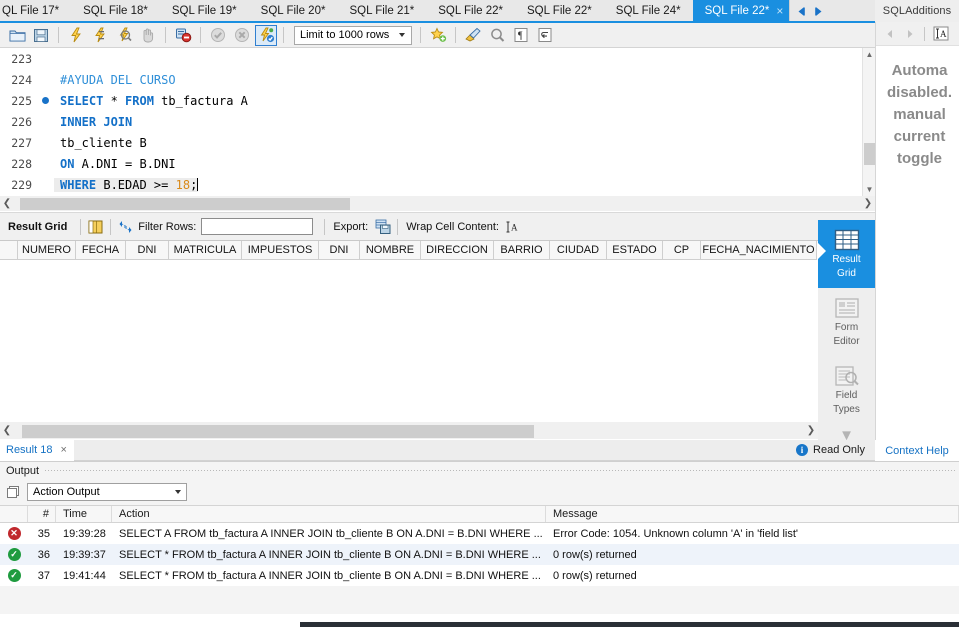 This screenshot has width=959, height=627. What do you see at coordinates (759, 250) in the screenshot?
I see `grid-column-header-fecha-nacimiento: FECHA_NACIMIENTO` at bounding box center [759, 250].